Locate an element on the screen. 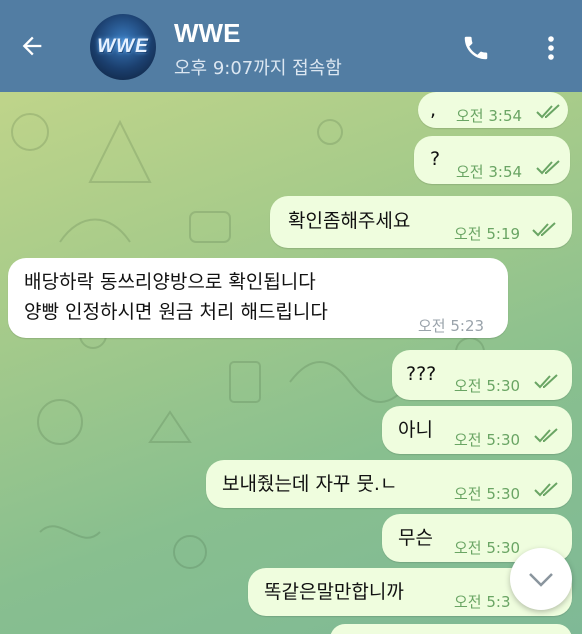 This screenshot has width=582, height=634. scroll-to-bottom-button is located at coordinates (541, 579).